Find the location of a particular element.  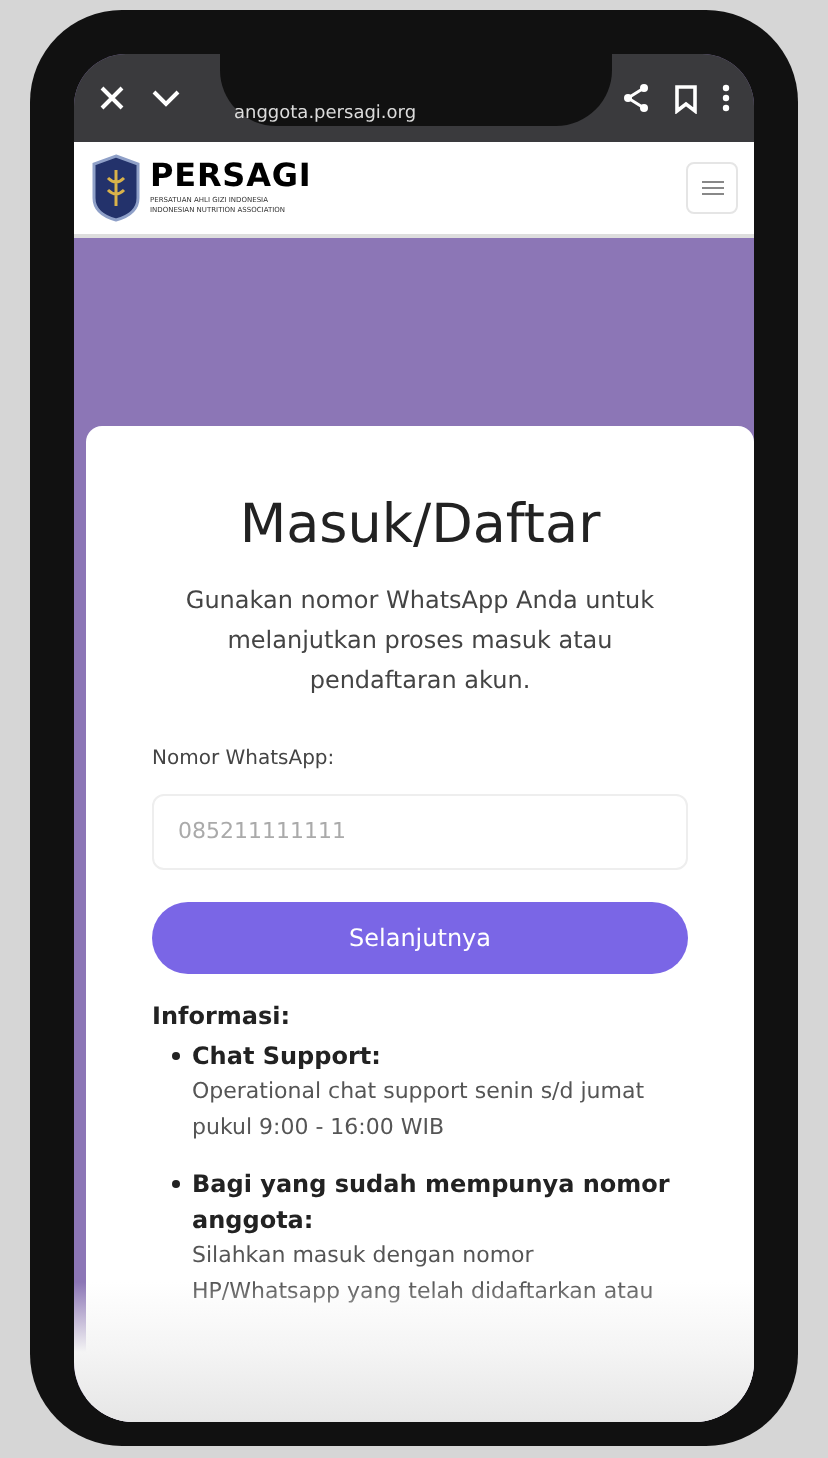

close-icon is located at coordinates (112, 98).